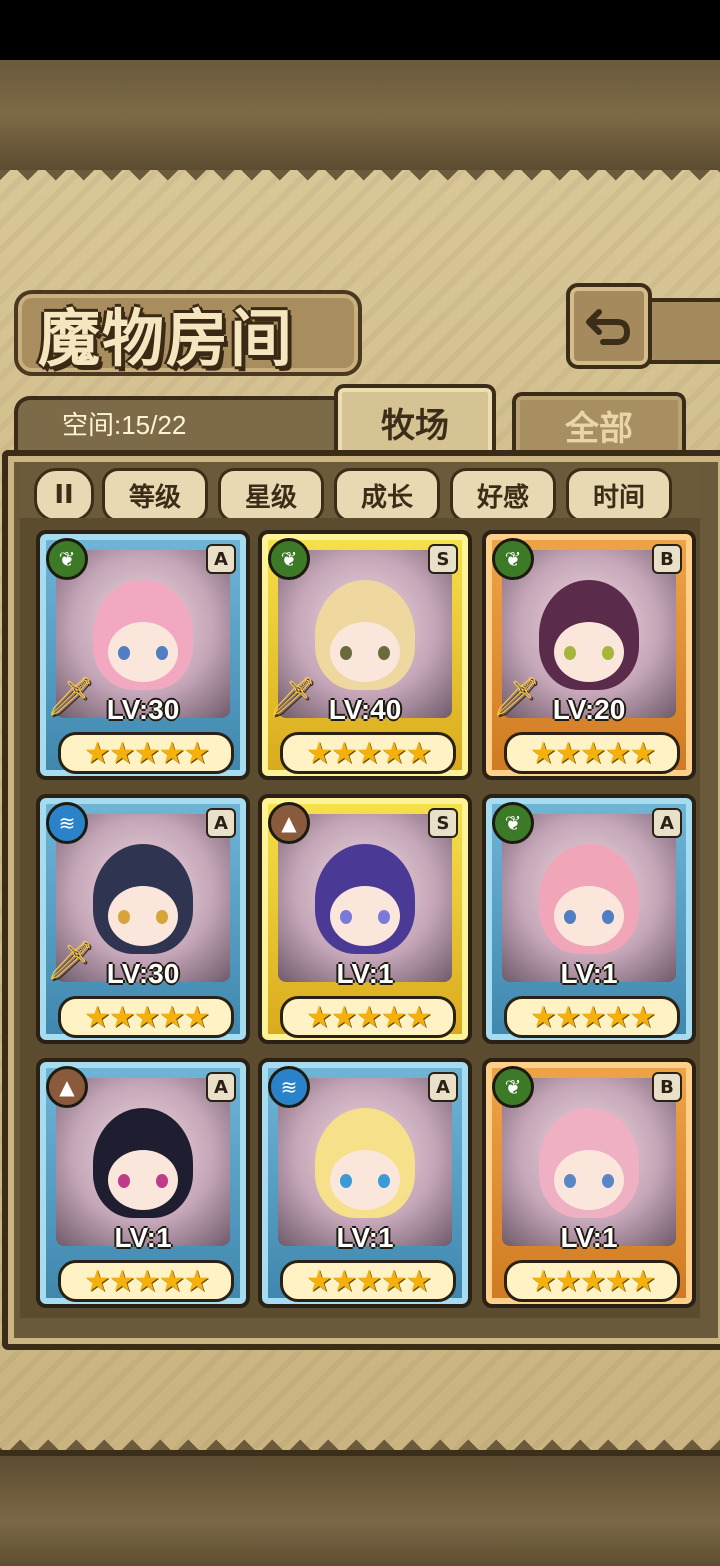  What do you see at coordinates (143, 919) in the screenshot?
I see `monster-card: ≋A🗡LV:30★★★★★` at bounding box center [143, 919].